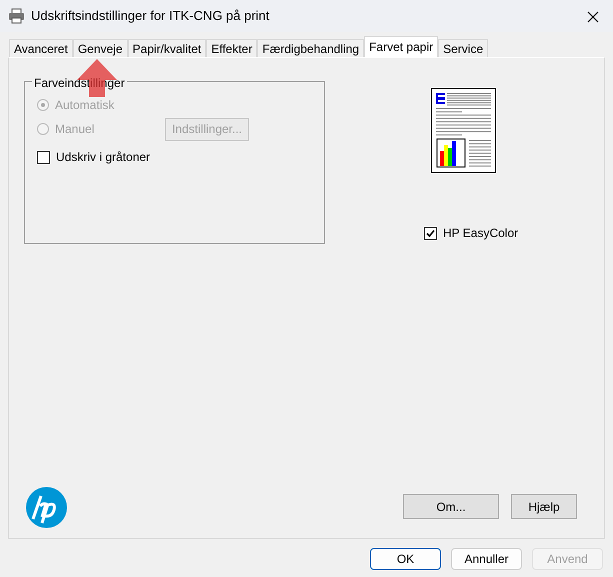 This screenshot has width=613, height=577. I want to click on printer-icon, so click(16, 16).